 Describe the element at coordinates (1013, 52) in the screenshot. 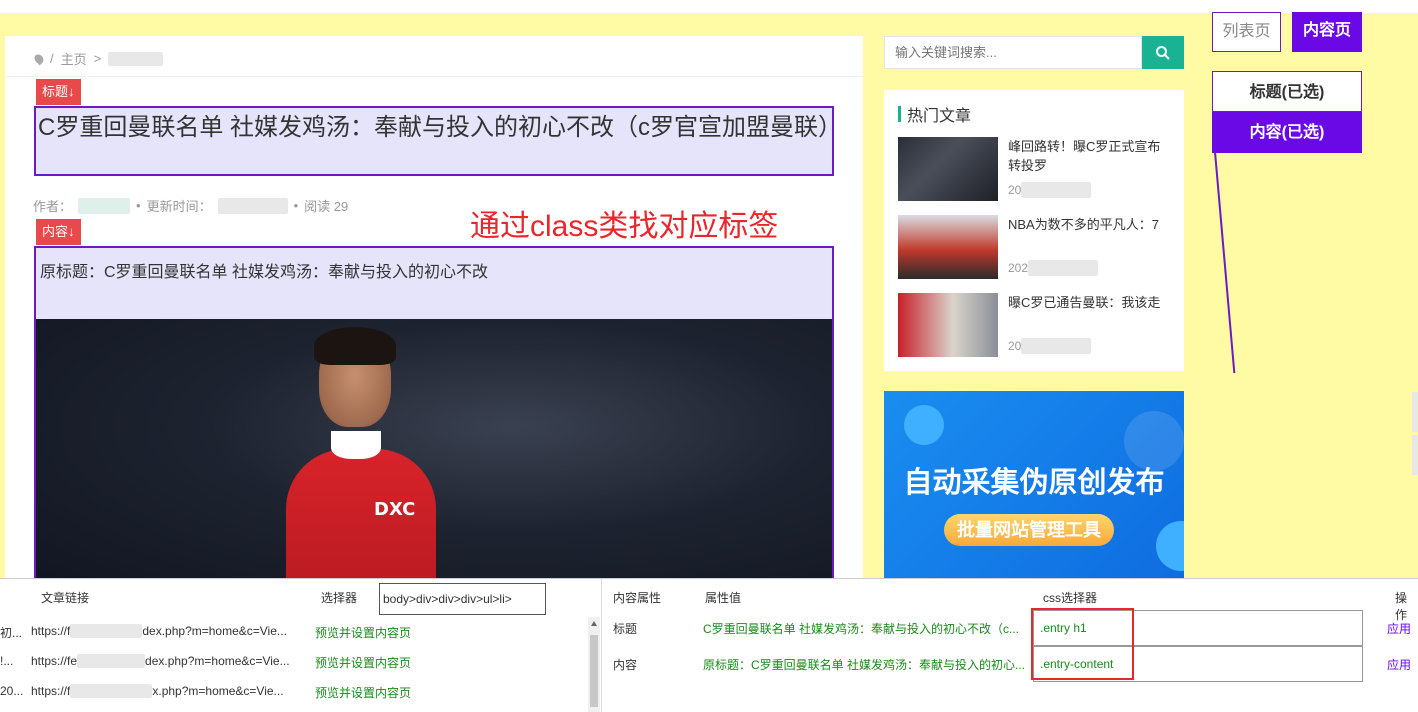

I see `search-input` at that location.